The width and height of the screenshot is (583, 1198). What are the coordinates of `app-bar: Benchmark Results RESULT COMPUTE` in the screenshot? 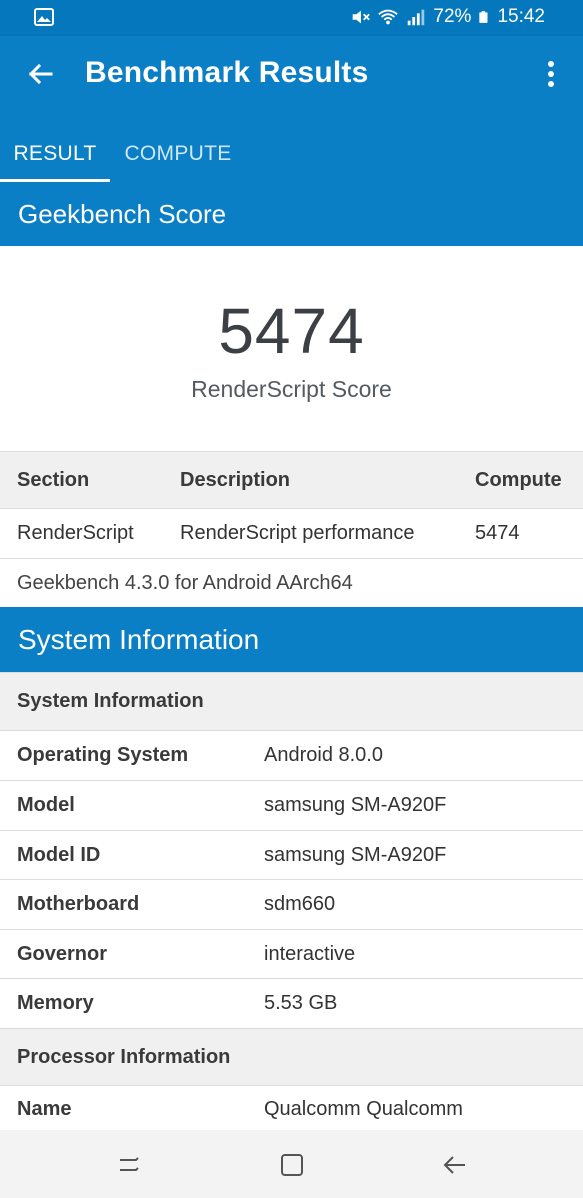 It's located at (291, 109).